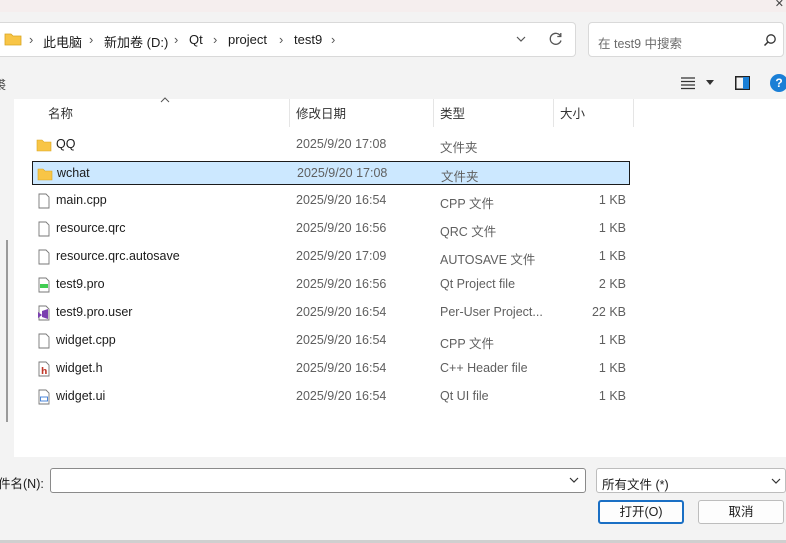 Image resolution: width=786 pixels, height=543 pixels. I want to click on file-type: Qt Project file, so click(478, 284).